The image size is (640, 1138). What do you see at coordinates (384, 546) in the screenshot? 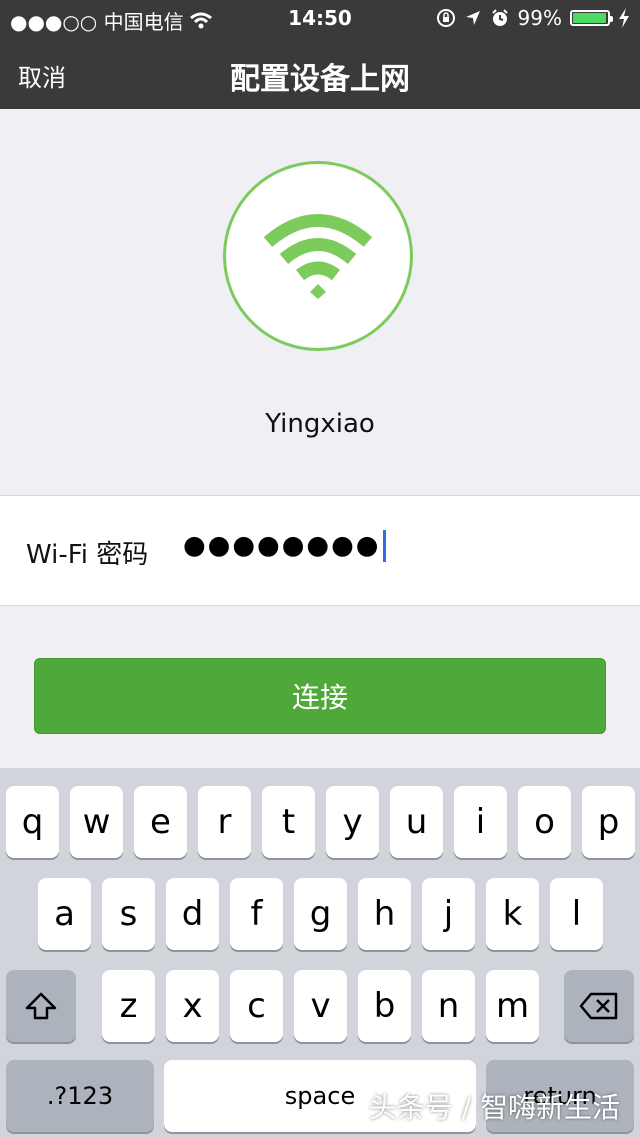
I see `text-caret` at bounding box center [384, 546].